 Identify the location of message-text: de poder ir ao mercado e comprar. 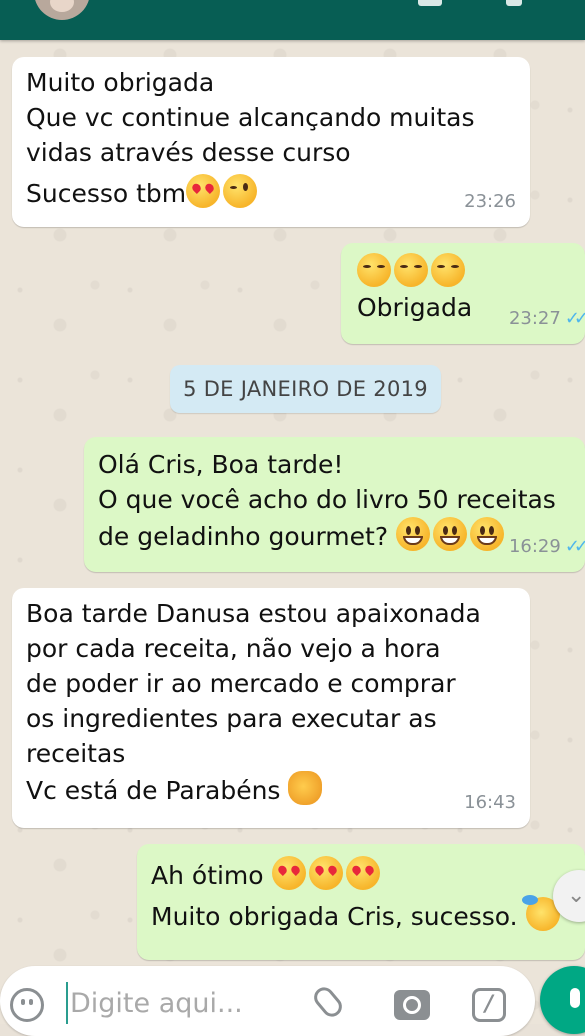
(241, 683).